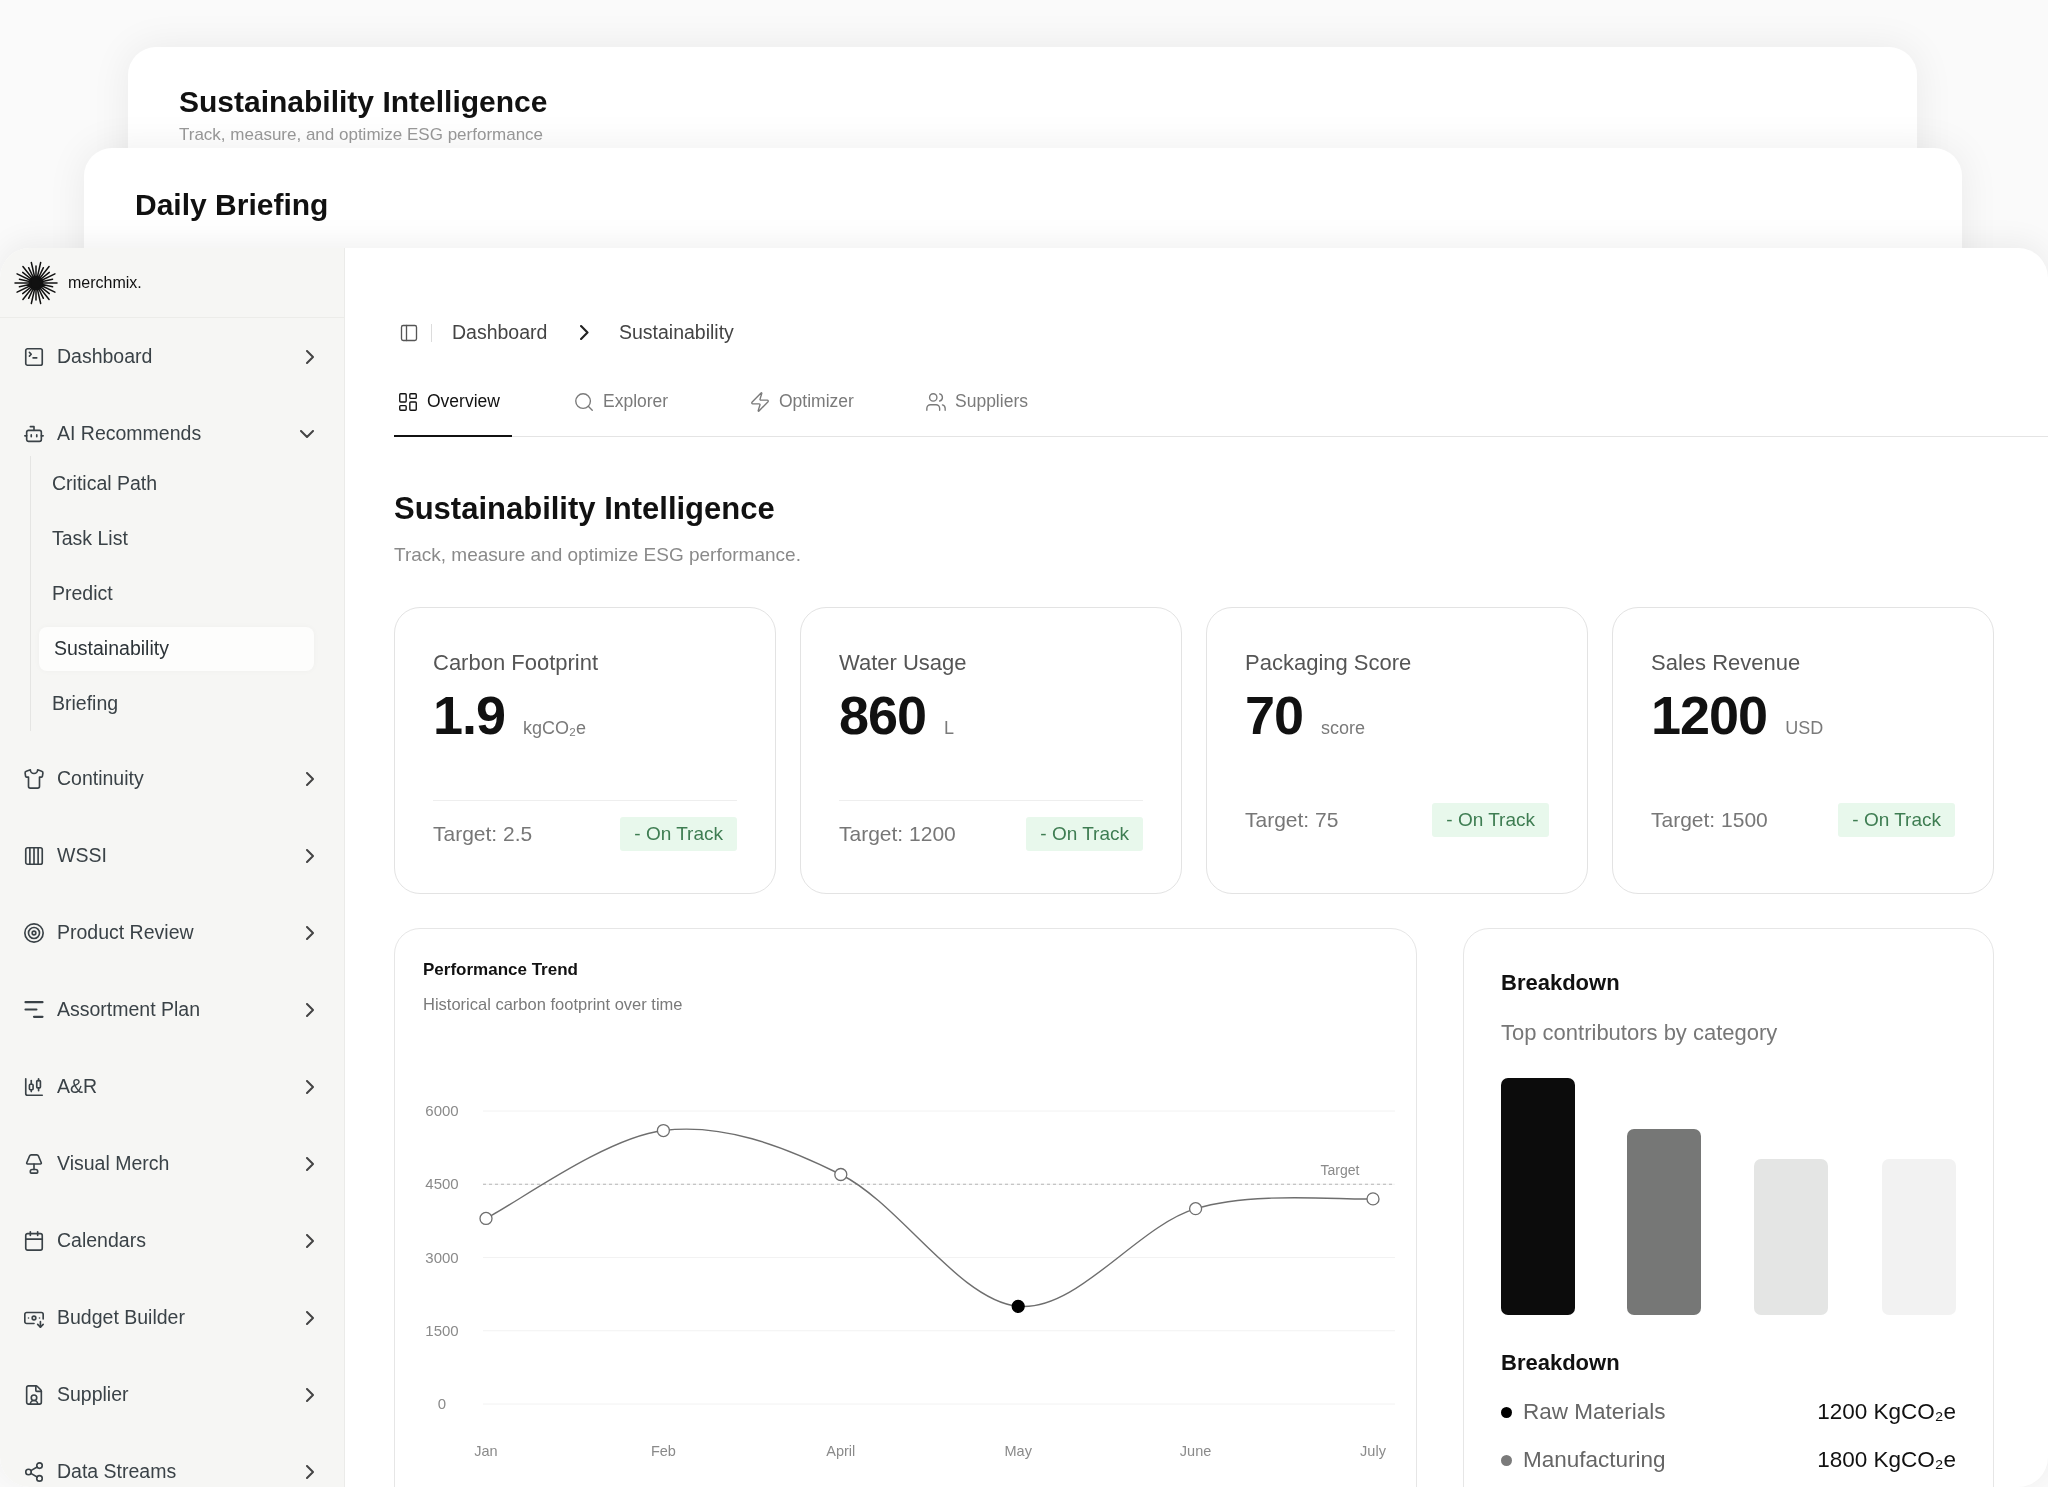 The image size is (2048, 1487). What do you see at coordinates (170, 1467) in the screenshot?
I see `sidebar-item: Data Streams` at bounding box center [170, 1467].